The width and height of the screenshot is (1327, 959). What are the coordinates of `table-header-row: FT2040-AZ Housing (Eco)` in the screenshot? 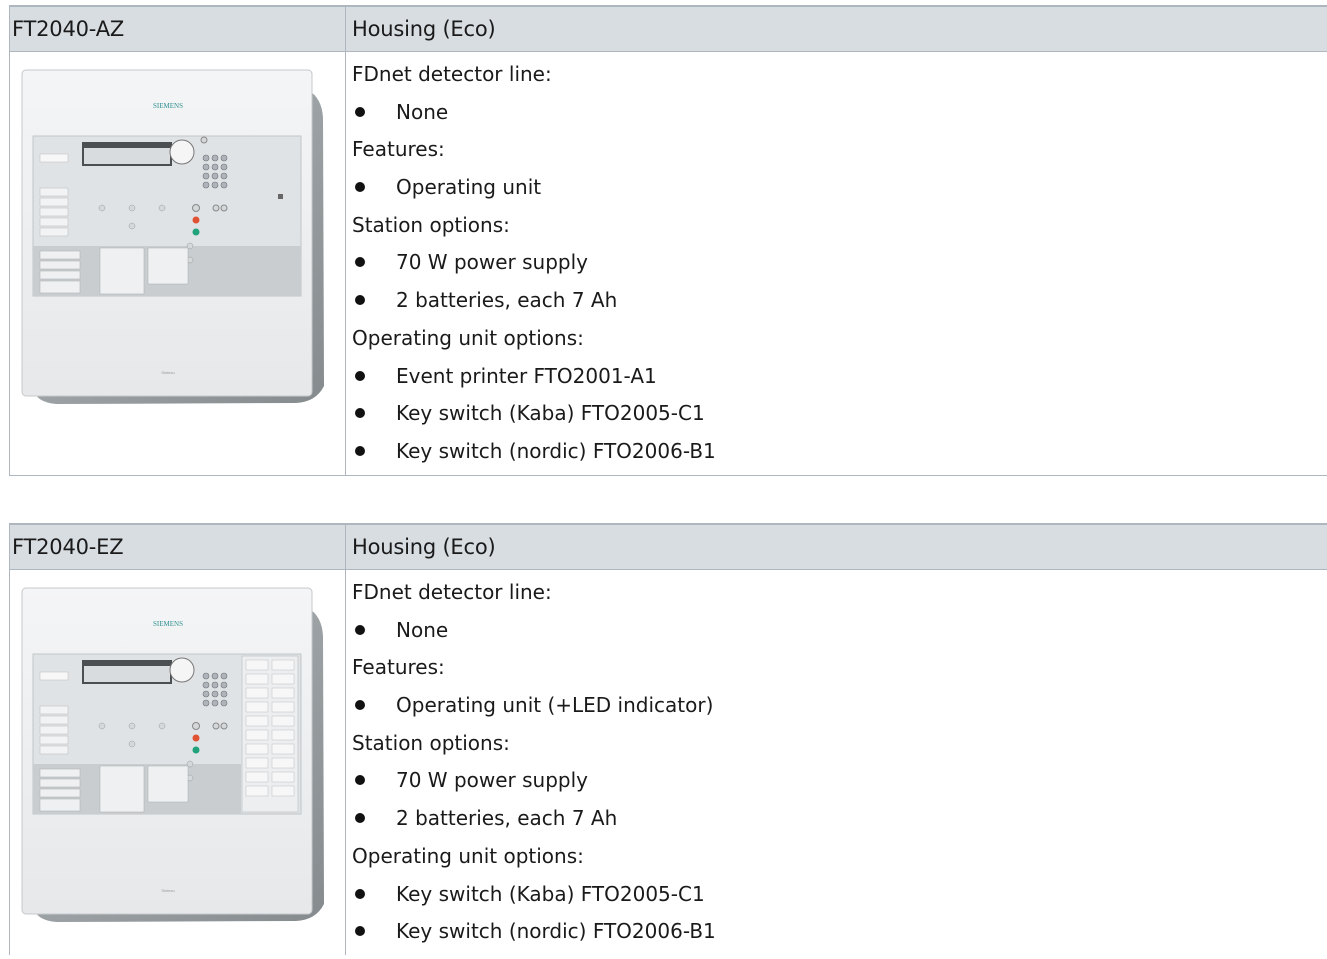 It's located at (668, 28).